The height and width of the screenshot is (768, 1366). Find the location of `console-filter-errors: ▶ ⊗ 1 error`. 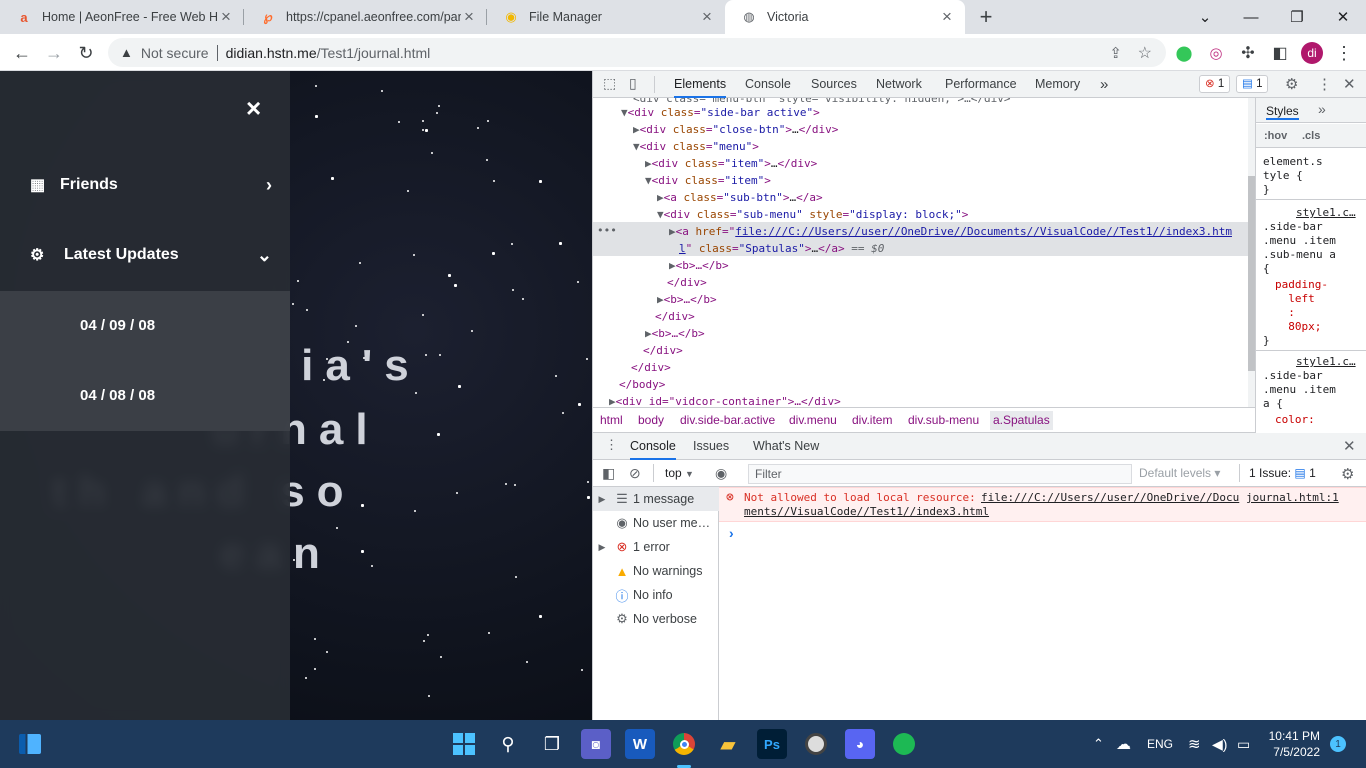

console-filter-errors: ▶ ⊗ 1 error is located at coordinates (656, 547).